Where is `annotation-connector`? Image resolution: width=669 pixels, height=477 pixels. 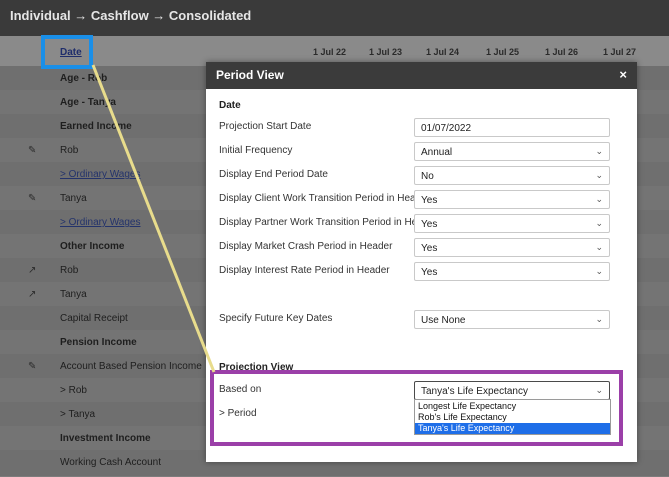 annotation-connector is located at coordinates (153, 218).